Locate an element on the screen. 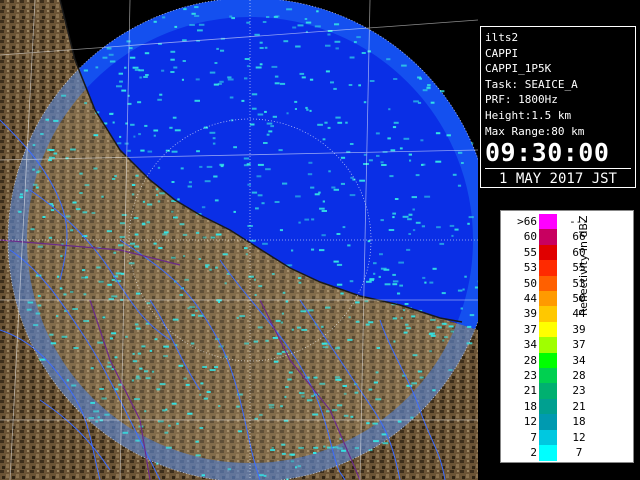  product-name: CAPPI is located at coordinates (502, 53).